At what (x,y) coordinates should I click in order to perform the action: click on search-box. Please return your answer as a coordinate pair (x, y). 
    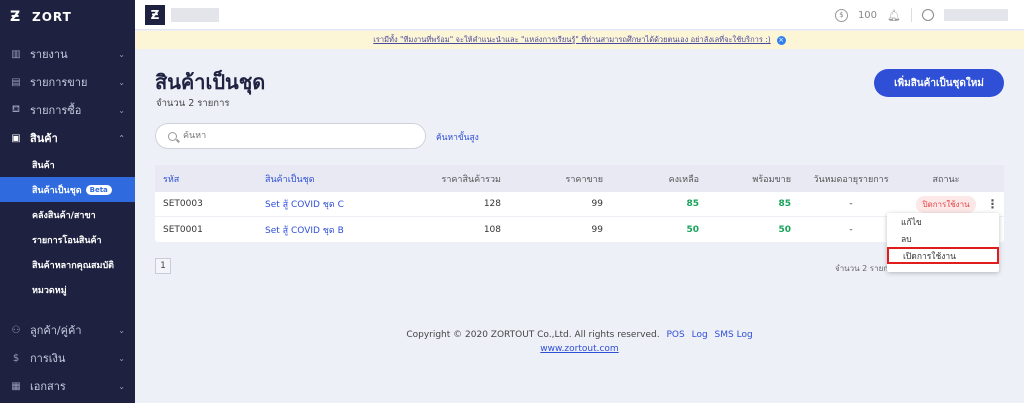
    Looking at the image, I should click on (290, 136).